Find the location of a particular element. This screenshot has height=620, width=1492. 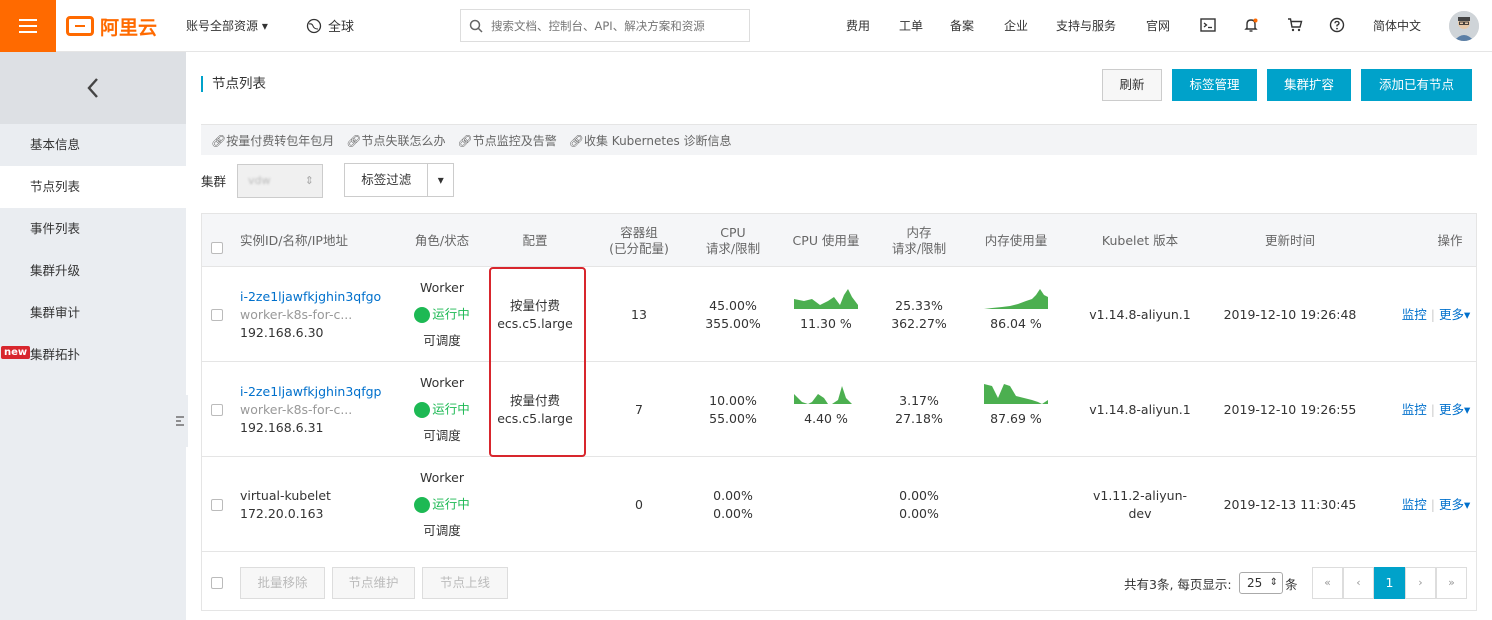

next-page-button: › is located at coordinates (1420, 583).